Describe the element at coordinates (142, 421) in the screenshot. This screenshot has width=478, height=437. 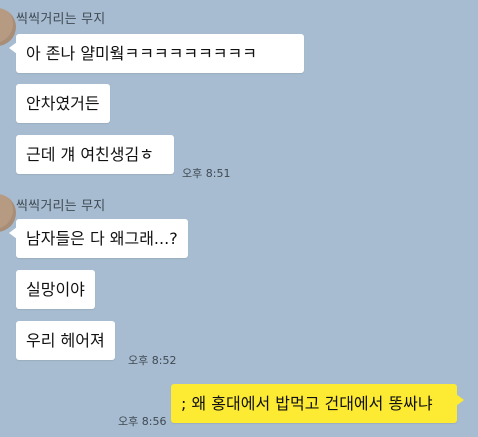
I see `message-timestamp: 오후 8:56` at that location.